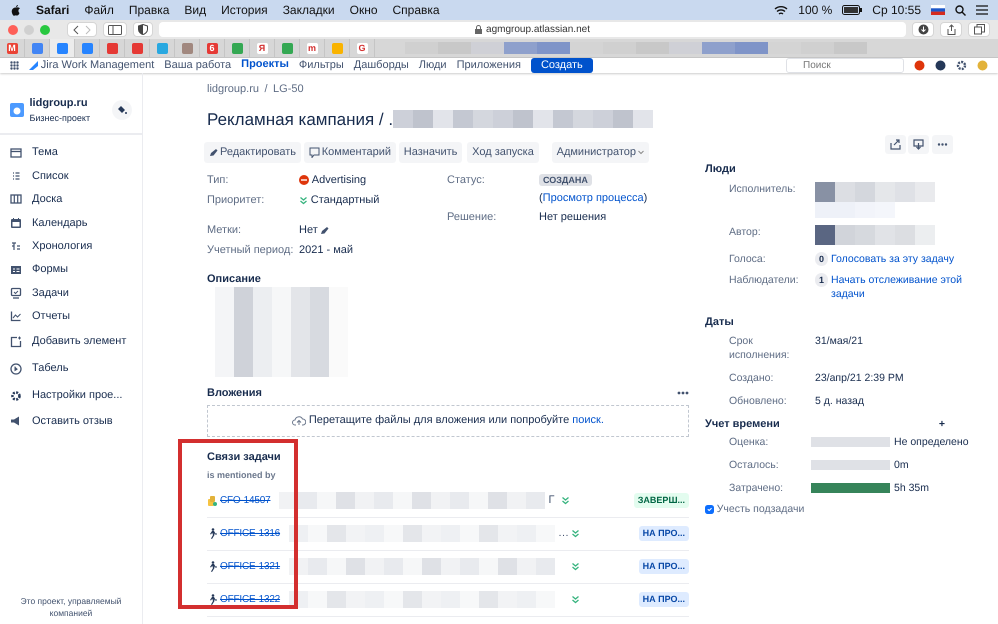  What do you see at coordinates (742, 424) in the screenshot?
I see `section-heading: Учет времени` at bounding box center [742, 424].